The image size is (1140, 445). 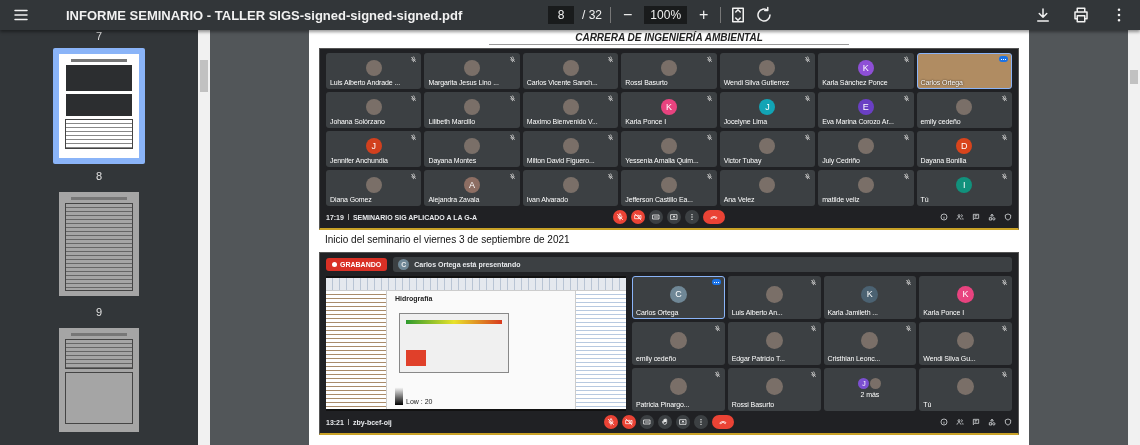 I want to click on hand-icon, so click(x=665, y=422).